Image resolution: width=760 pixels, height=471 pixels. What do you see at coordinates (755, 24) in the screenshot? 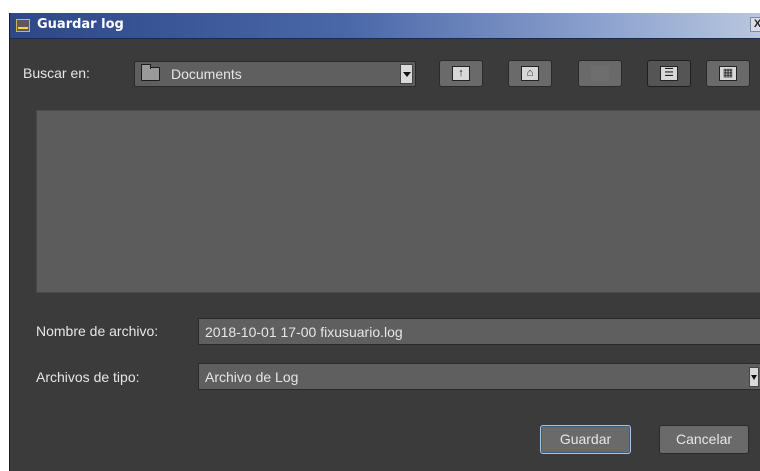
I see `close-button: X` at bounding box center [755, 24].